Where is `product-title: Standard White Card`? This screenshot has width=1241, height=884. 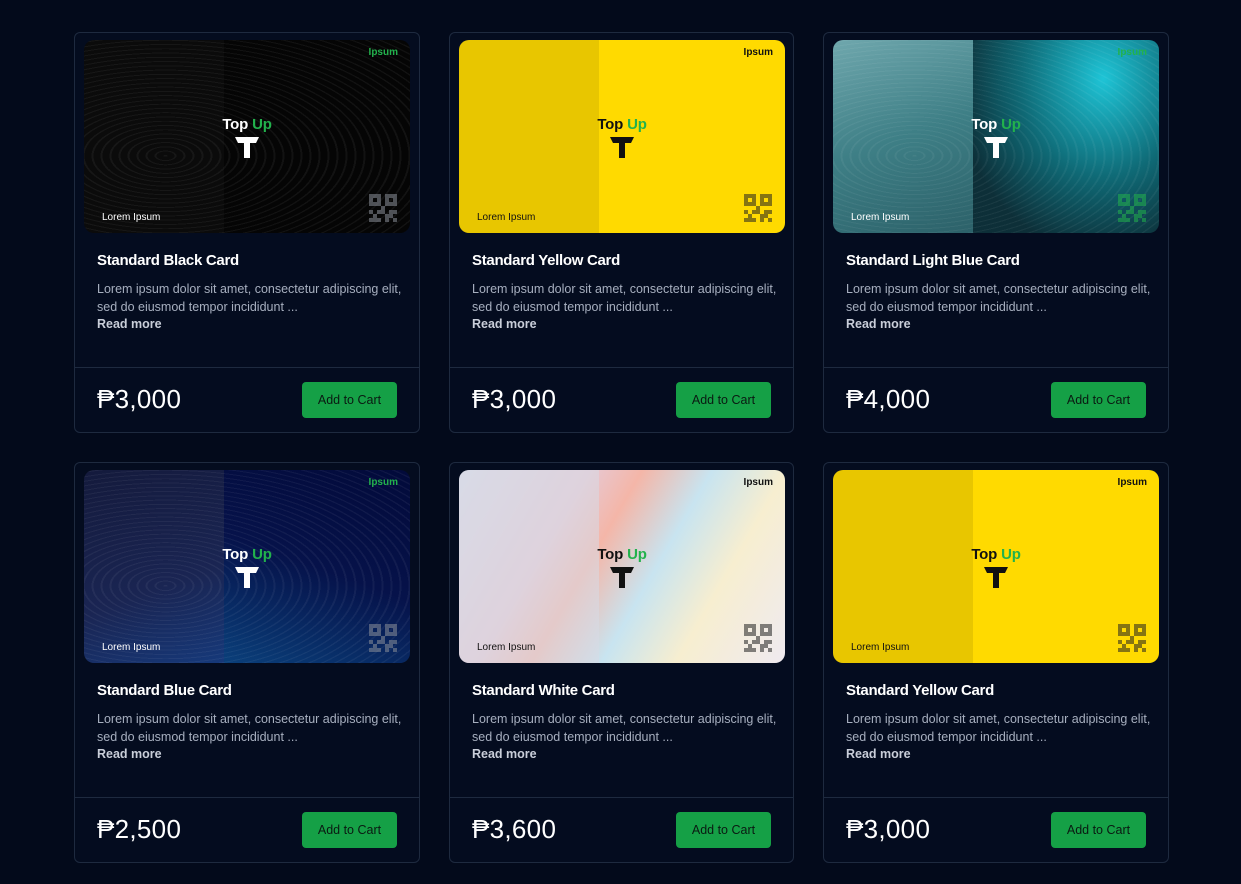
product-title: Standard White Card is located at coordinates (543, 690).